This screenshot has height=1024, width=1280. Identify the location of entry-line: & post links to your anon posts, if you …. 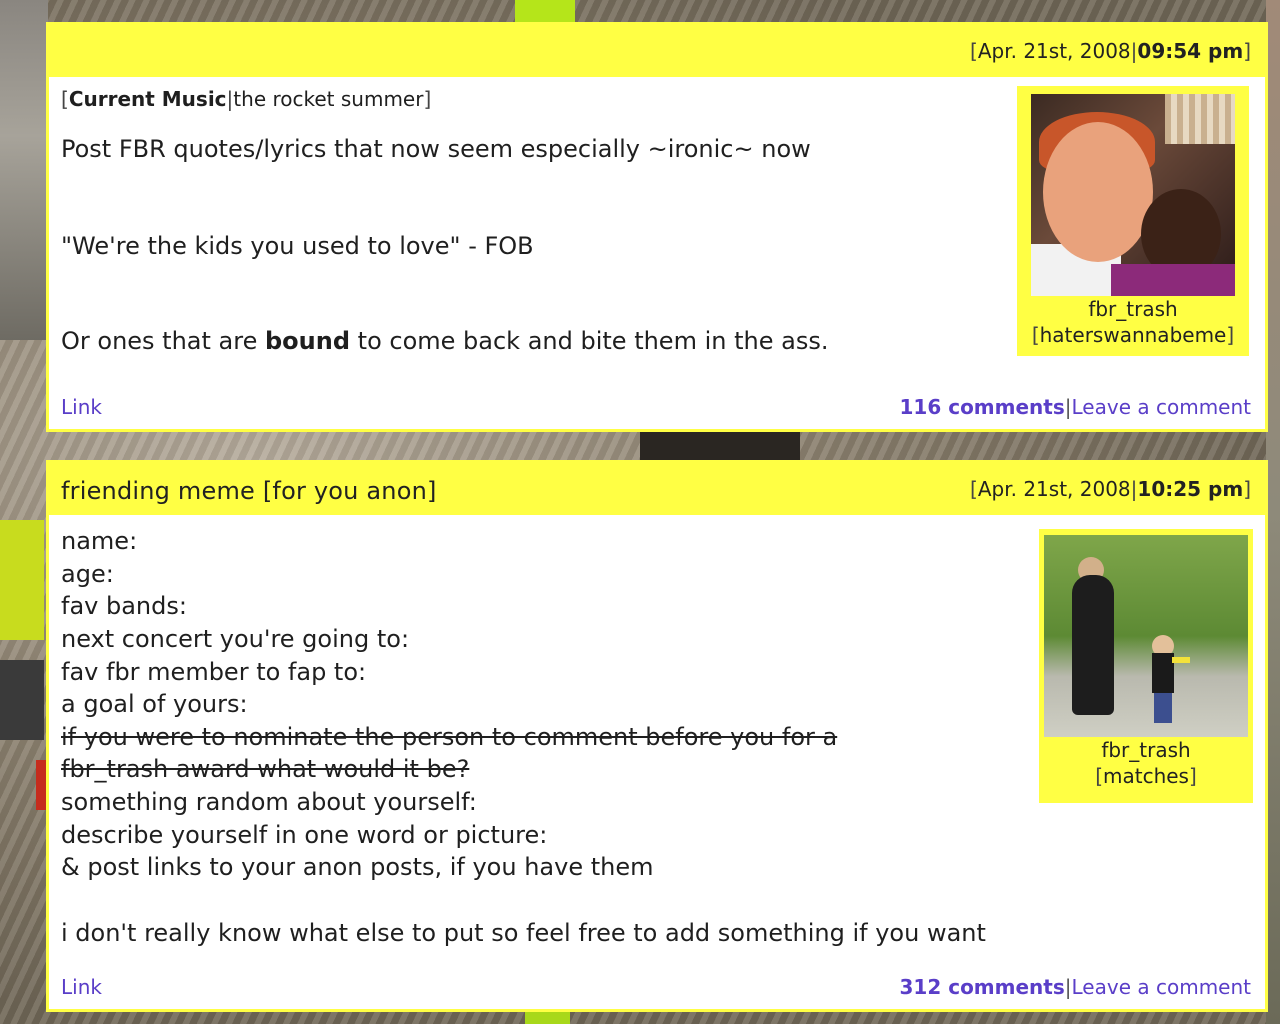
(357, 867).